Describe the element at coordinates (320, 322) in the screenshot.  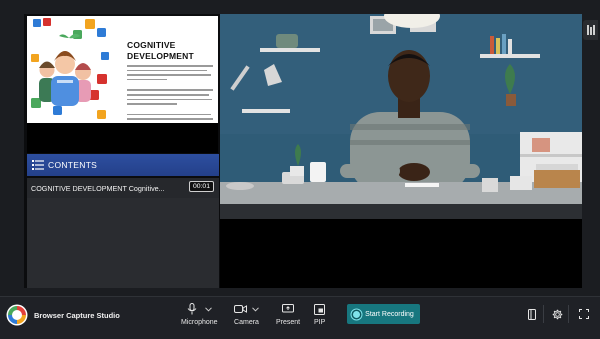
I see `pip-label: PIP` at that location.